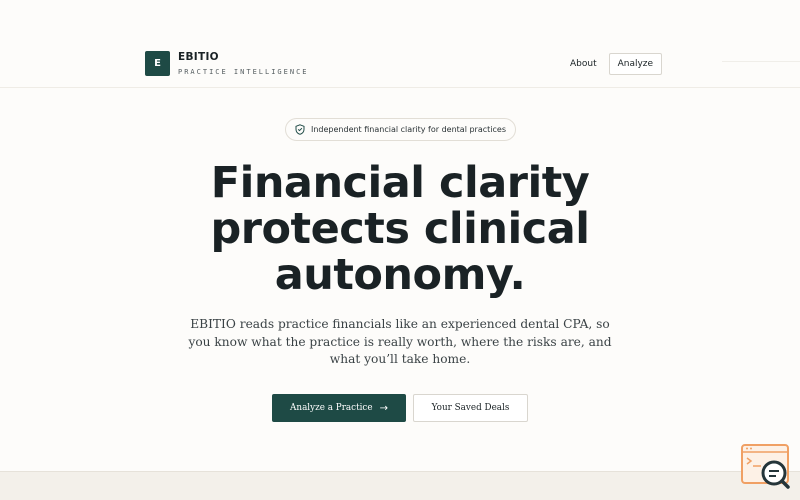  I want to click on cta-row: Analyze a Practice → Your Saved Deals, so click(400, 408).